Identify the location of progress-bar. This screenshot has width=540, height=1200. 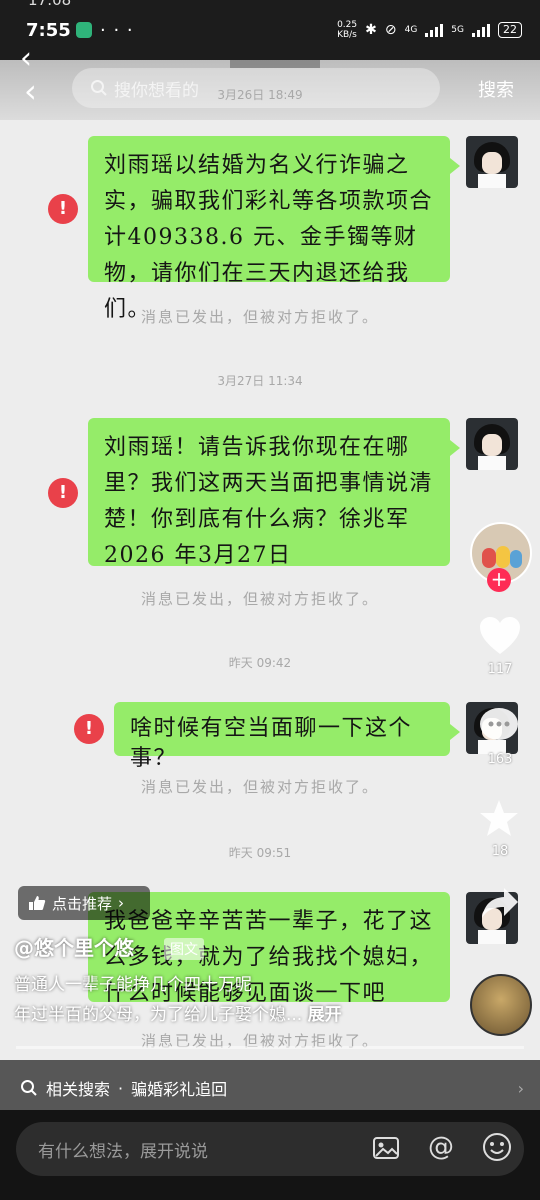
(270, 1047).